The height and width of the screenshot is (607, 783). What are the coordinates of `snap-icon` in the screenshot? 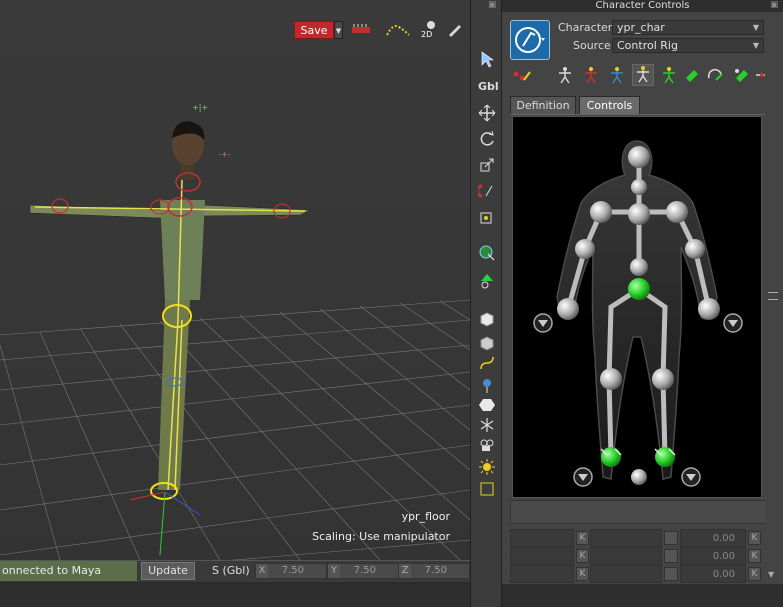 It's located at (487, 281).